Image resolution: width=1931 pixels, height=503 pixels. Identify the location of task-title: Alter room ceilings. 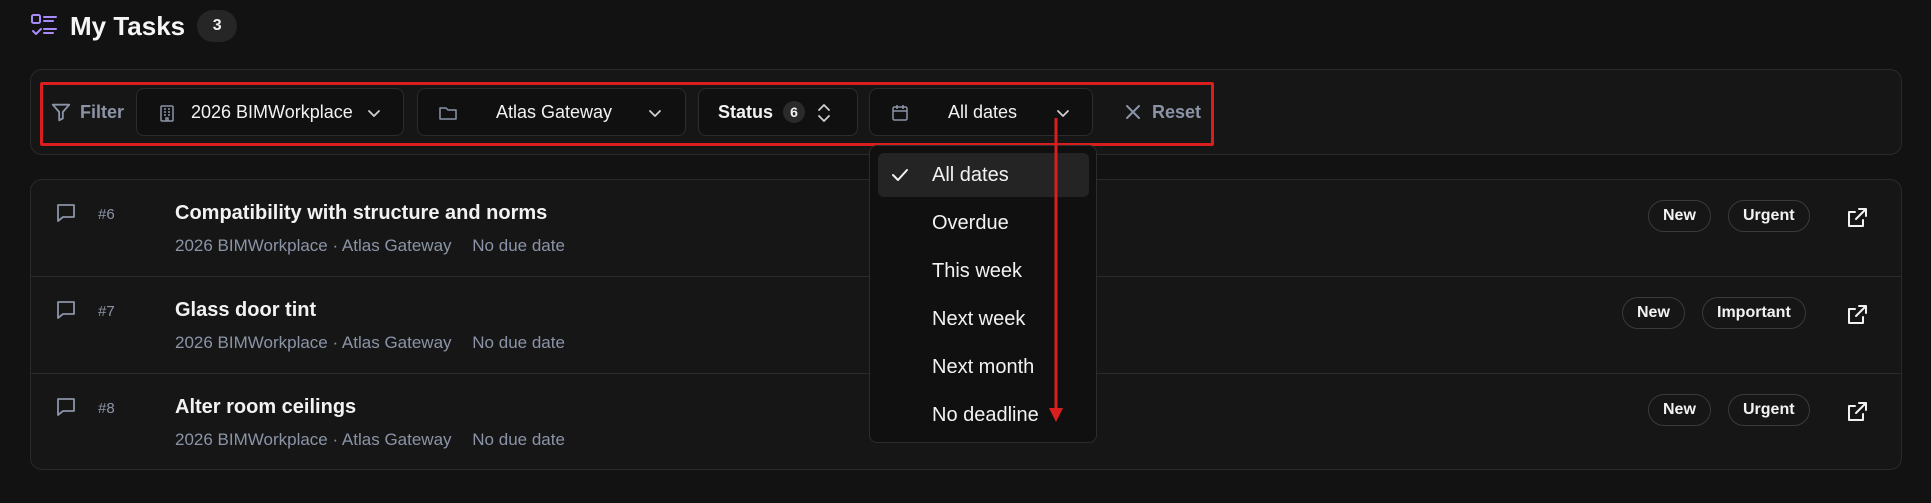
(265, 407).